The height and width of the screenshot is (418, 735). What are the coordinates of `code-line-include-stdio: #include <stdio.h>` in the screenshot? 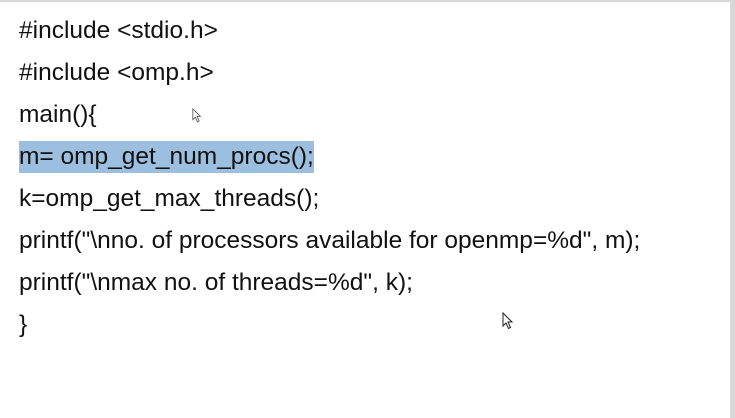 It's located at (374, 31).